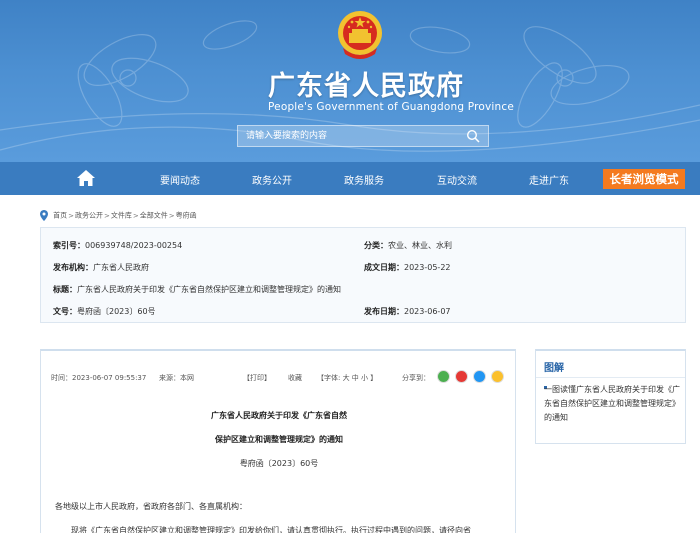 The width and height of the screenshot is (700, 533). I want to click on article-greeting: 各地级以上市人民政府，省政府各部门、各直属机构：, so click(151, 506).